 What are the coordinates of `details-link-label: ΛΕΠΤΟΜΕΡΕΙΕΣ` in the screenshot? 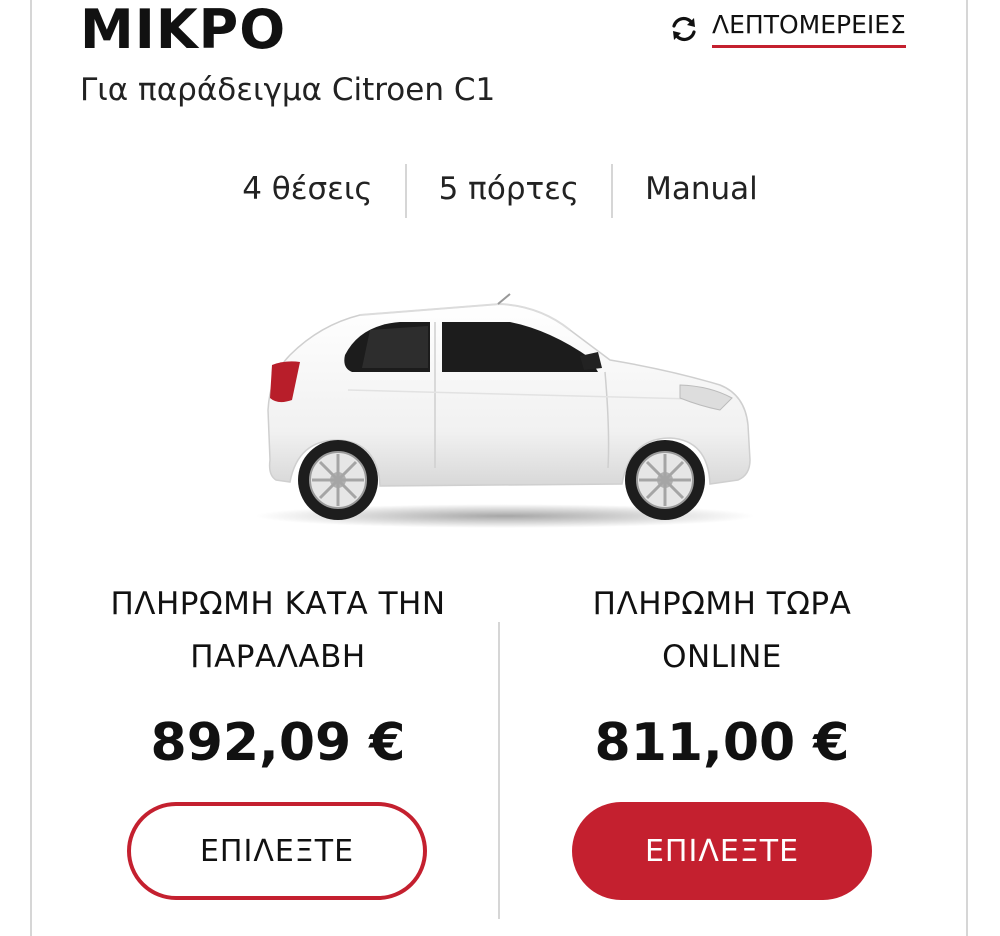 It's located at (809, 29).